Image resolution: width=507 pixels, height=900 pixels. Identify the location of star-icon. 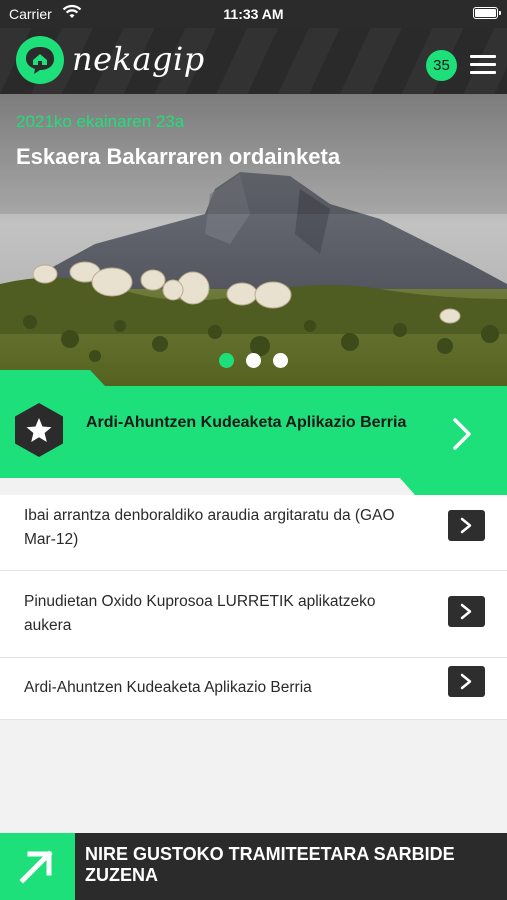
(39, 432).